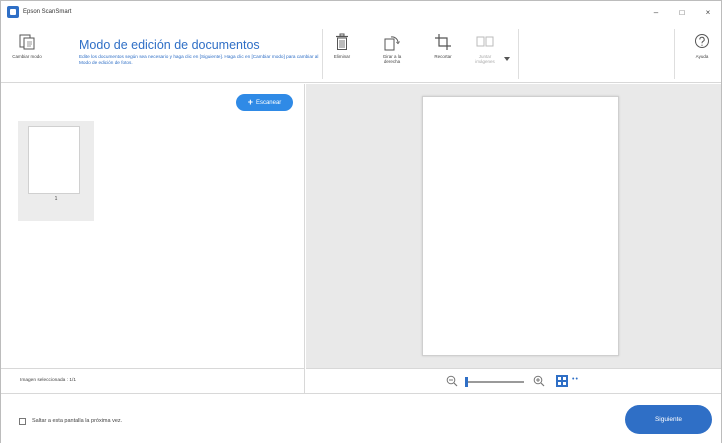  Describe the element at coordinates (513, 380) in the screenshot. I see `zoom-bar: ••` at that location.